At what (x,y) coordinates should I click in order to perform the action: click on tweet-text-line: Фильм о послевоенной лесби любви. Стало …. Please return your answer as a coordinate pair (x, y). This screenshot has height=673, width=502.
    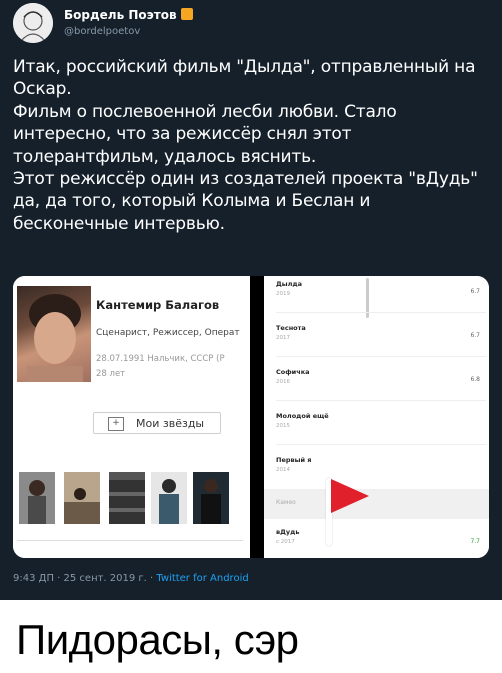
    Looking at the image, I should click on (205, 134).